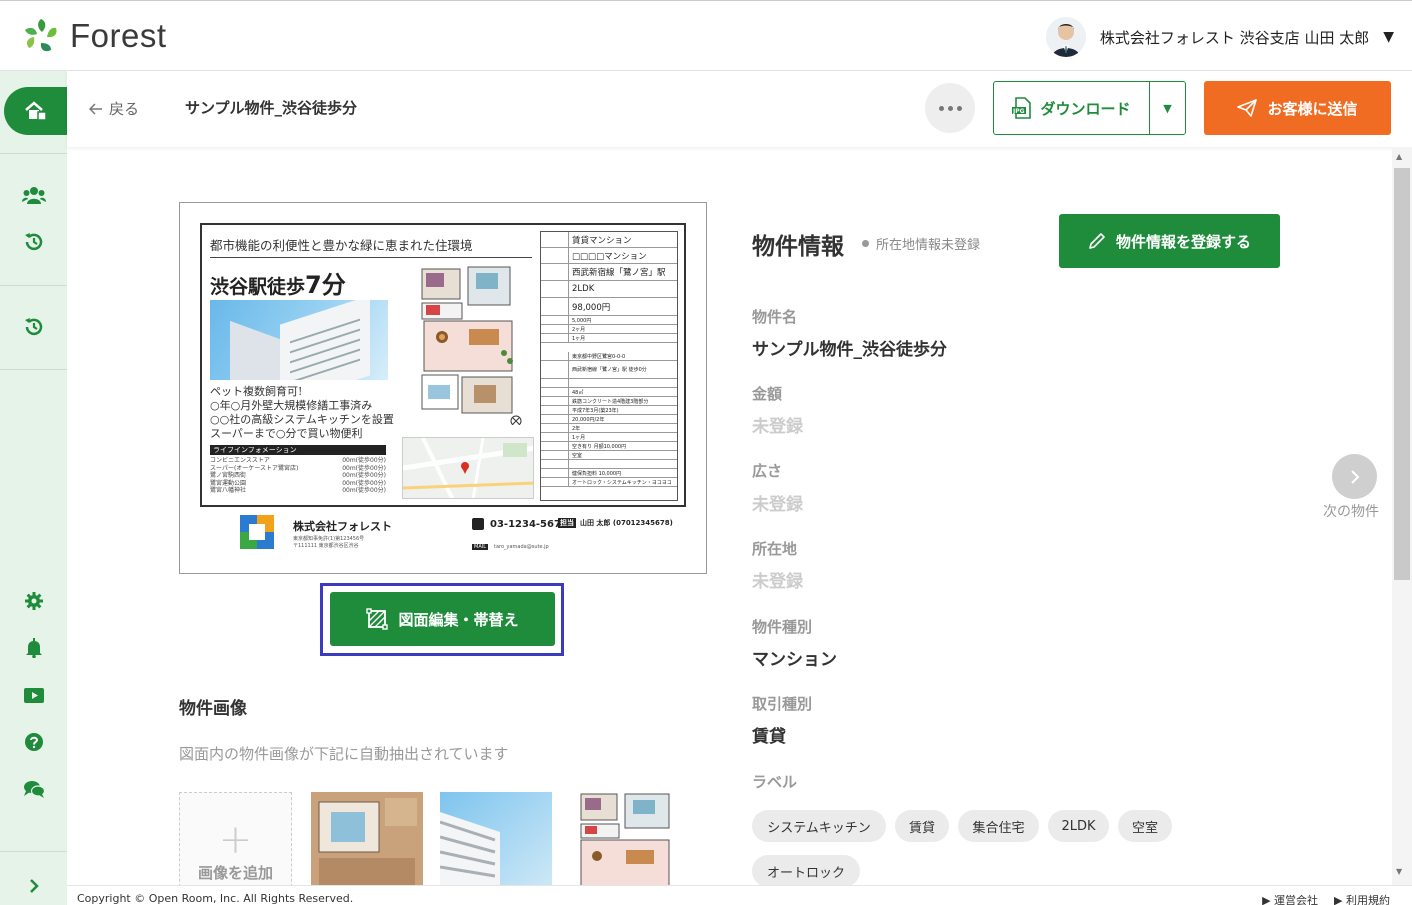  I want to click on flyer-headline: 都市機能の利便性と豊かな緑に恵まれた住環境, so click(341, 245).